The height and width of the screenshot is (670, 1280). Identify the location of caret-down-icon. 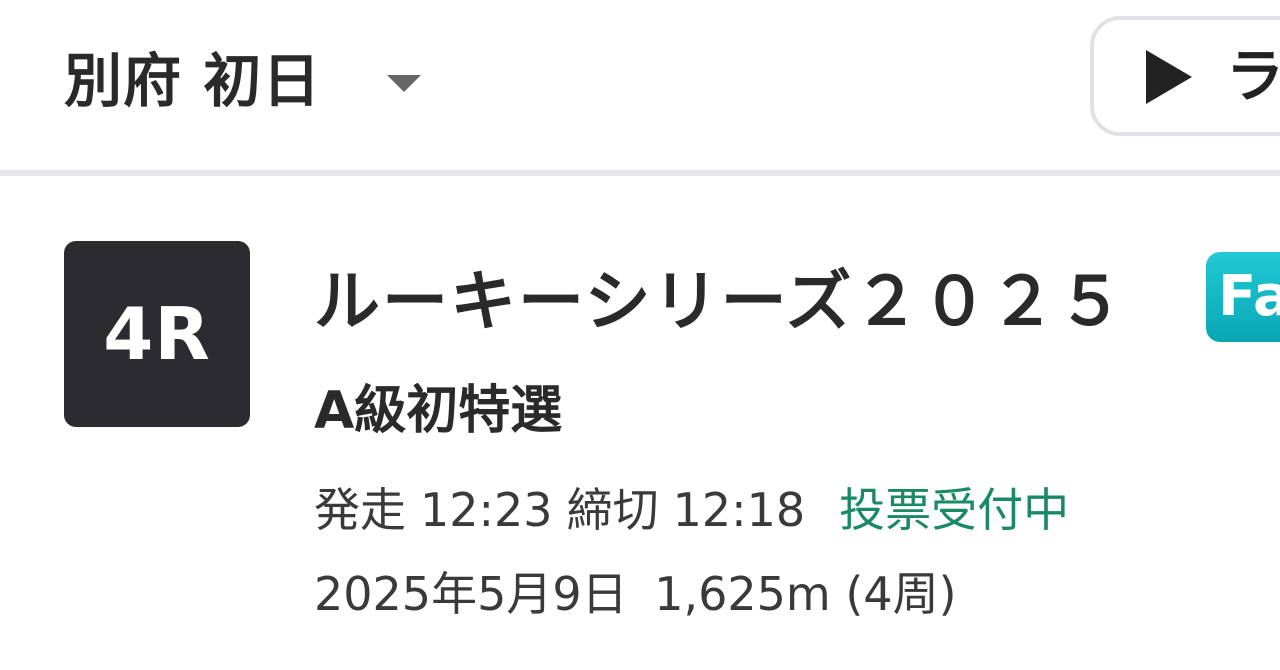
(404, 83).